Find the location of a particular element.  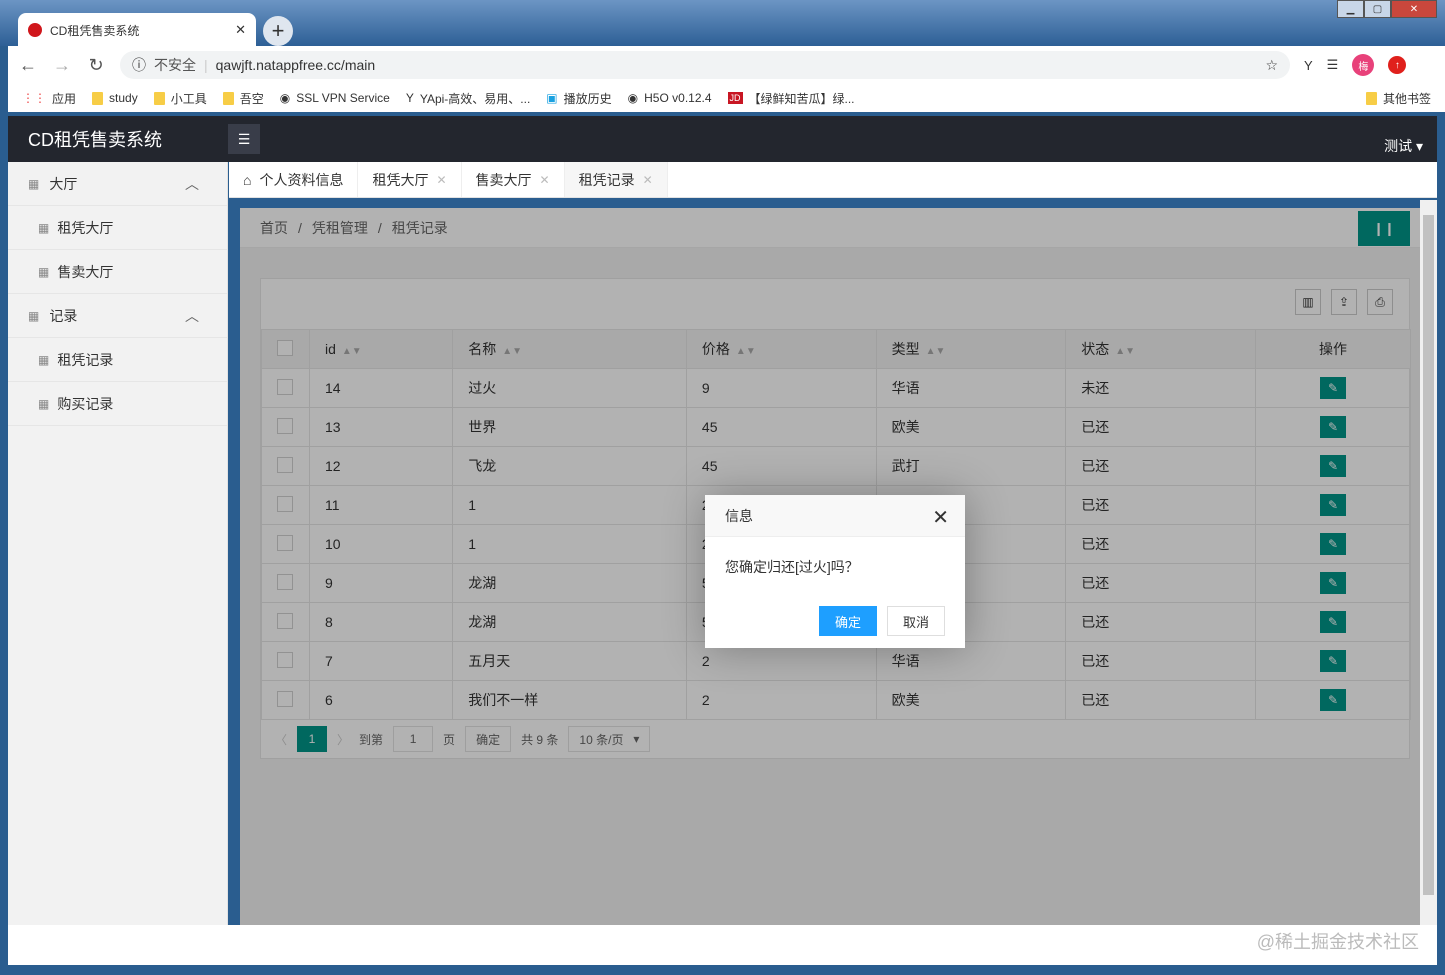

bookmark-tools: 小工具 is located at coordinates (180, 98).